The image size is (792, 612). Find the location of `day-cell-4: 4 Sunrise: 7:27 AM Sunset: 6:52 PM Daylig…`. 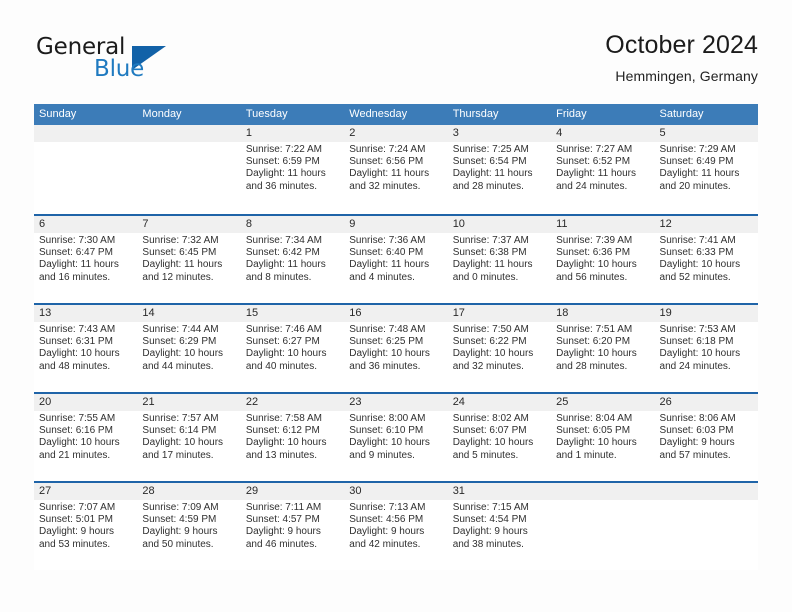

day-cell-4: 4 Sunrise: 7:27 AM Sunset: 6:52 PM Daylig… is located at coordinates (603, 169).